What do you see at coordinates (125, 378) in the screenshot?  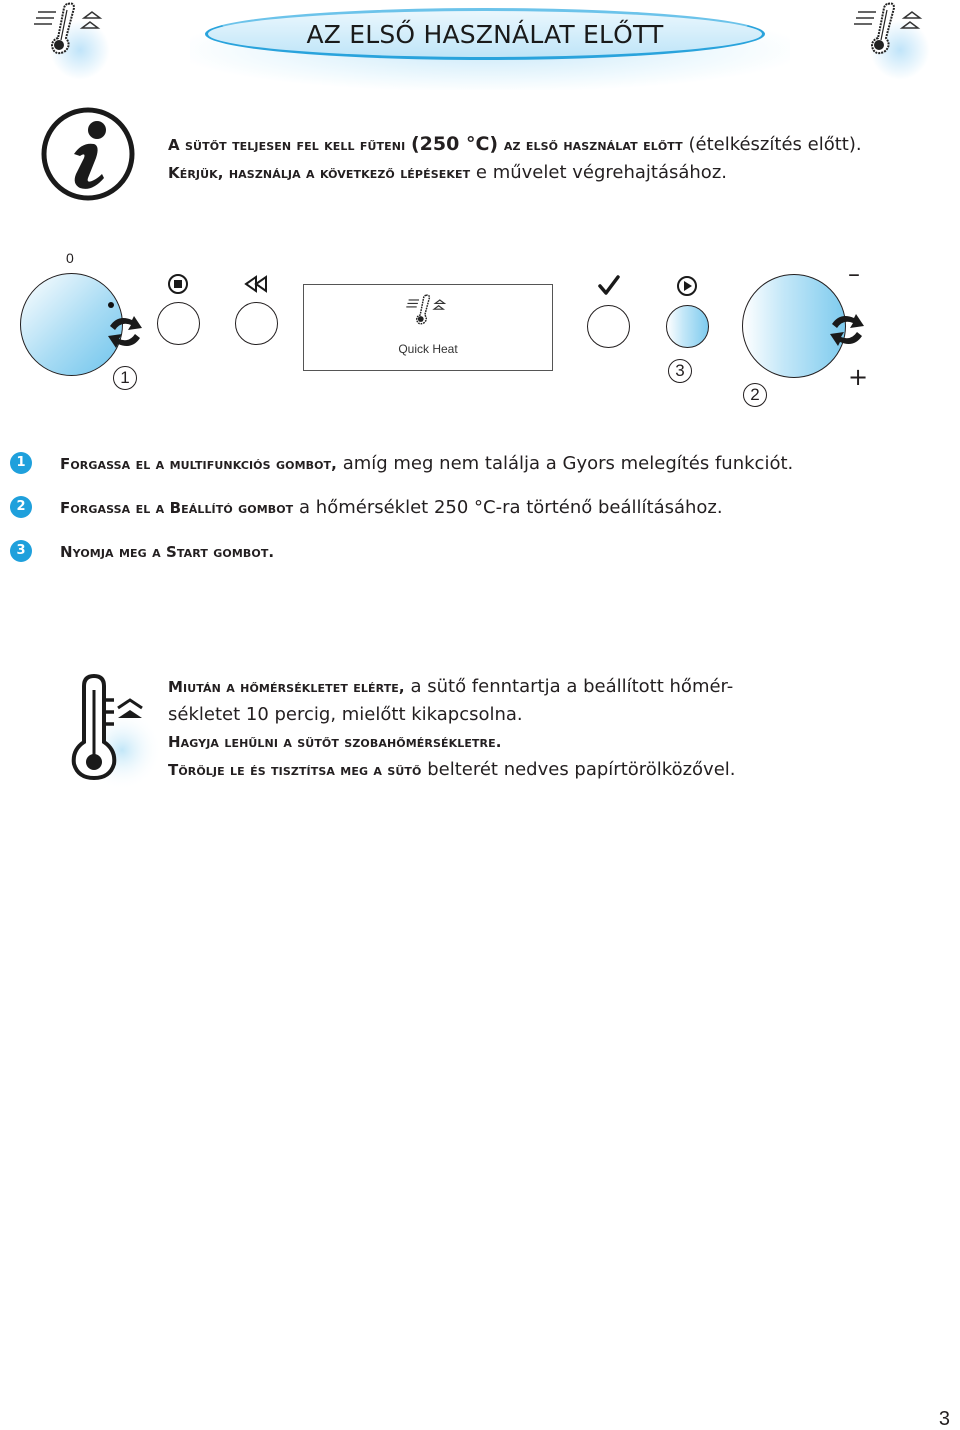 I see `callout-1: 1` at bounding box center [125, 378].